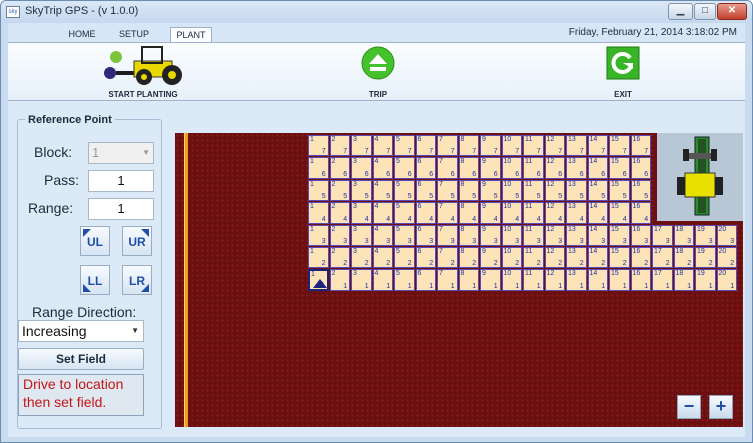 This screenshot has height=443, width=753. Describe the element at coordinates (529, 229) in the screenshot. I see `plot-pass-number: 11` at that location.